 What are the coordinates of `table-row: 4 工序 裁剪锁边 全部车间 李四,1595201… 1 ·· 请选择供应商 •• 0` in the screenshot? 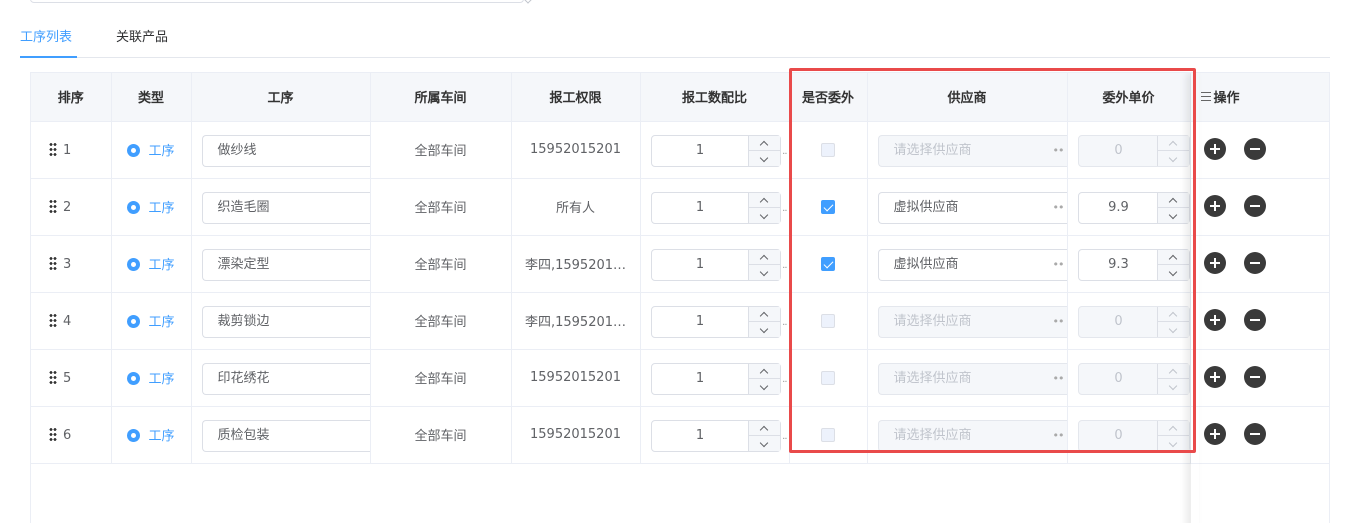 It's located at (680, 321).